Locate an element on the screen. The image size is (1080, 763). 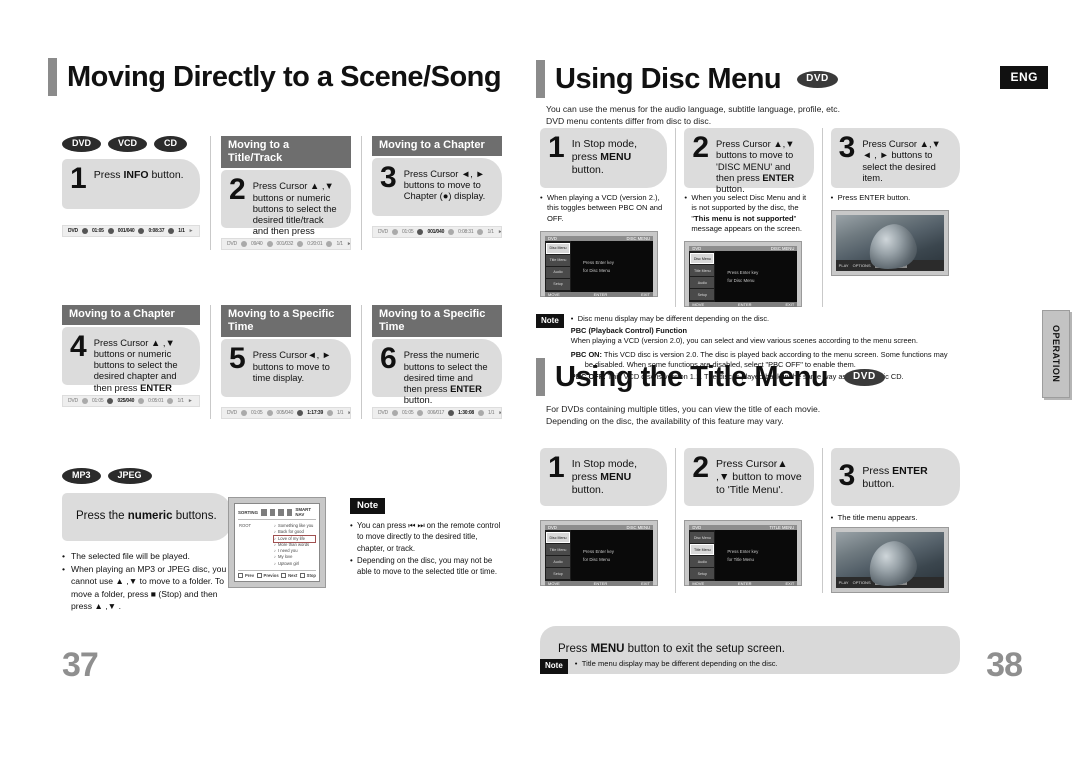
step-number: 3 is located at coordinates (388, 177).